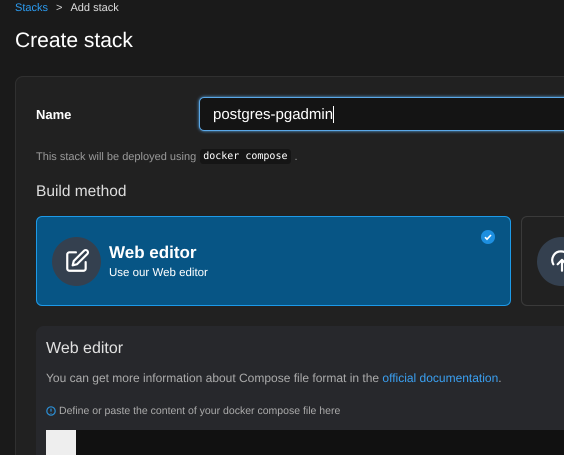  Describe the element at coordinates (199, 411) in the screenshot. I see `info-text: Define or paste the content of your docker compose file here` at that location.